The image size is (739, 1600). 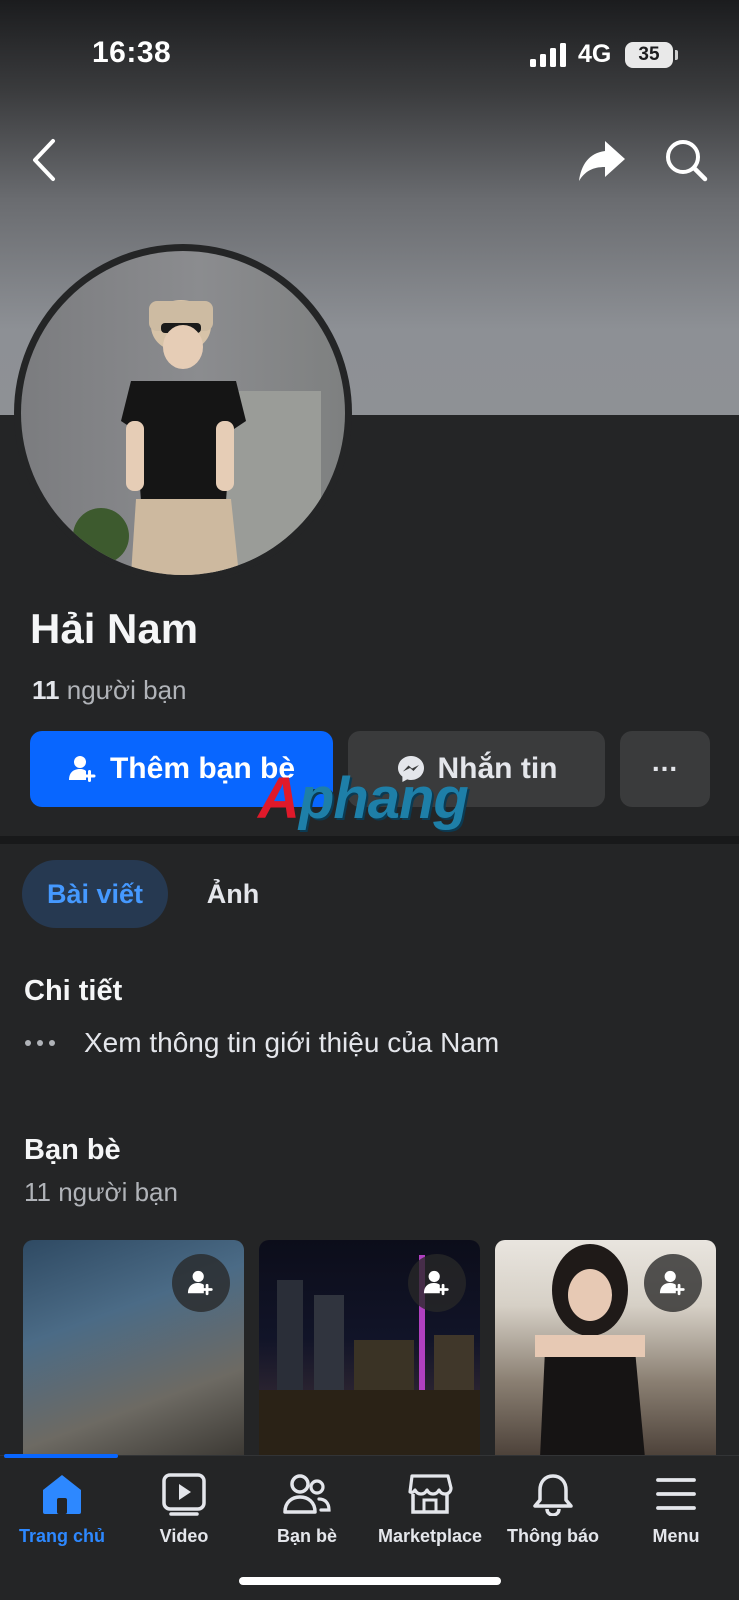 What do you see at coordinates (126, 690) in the screenshot?
I see `friend-count-label: người bạn` at bounding box center [126, 690].